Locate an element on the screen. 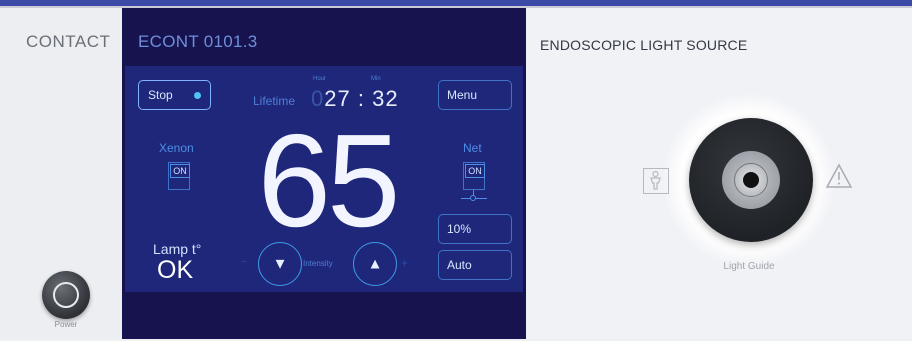 The width and height of the screenshot is (912, 341). triangle-up-icon: ▲ is located at coordinates (375, 264).